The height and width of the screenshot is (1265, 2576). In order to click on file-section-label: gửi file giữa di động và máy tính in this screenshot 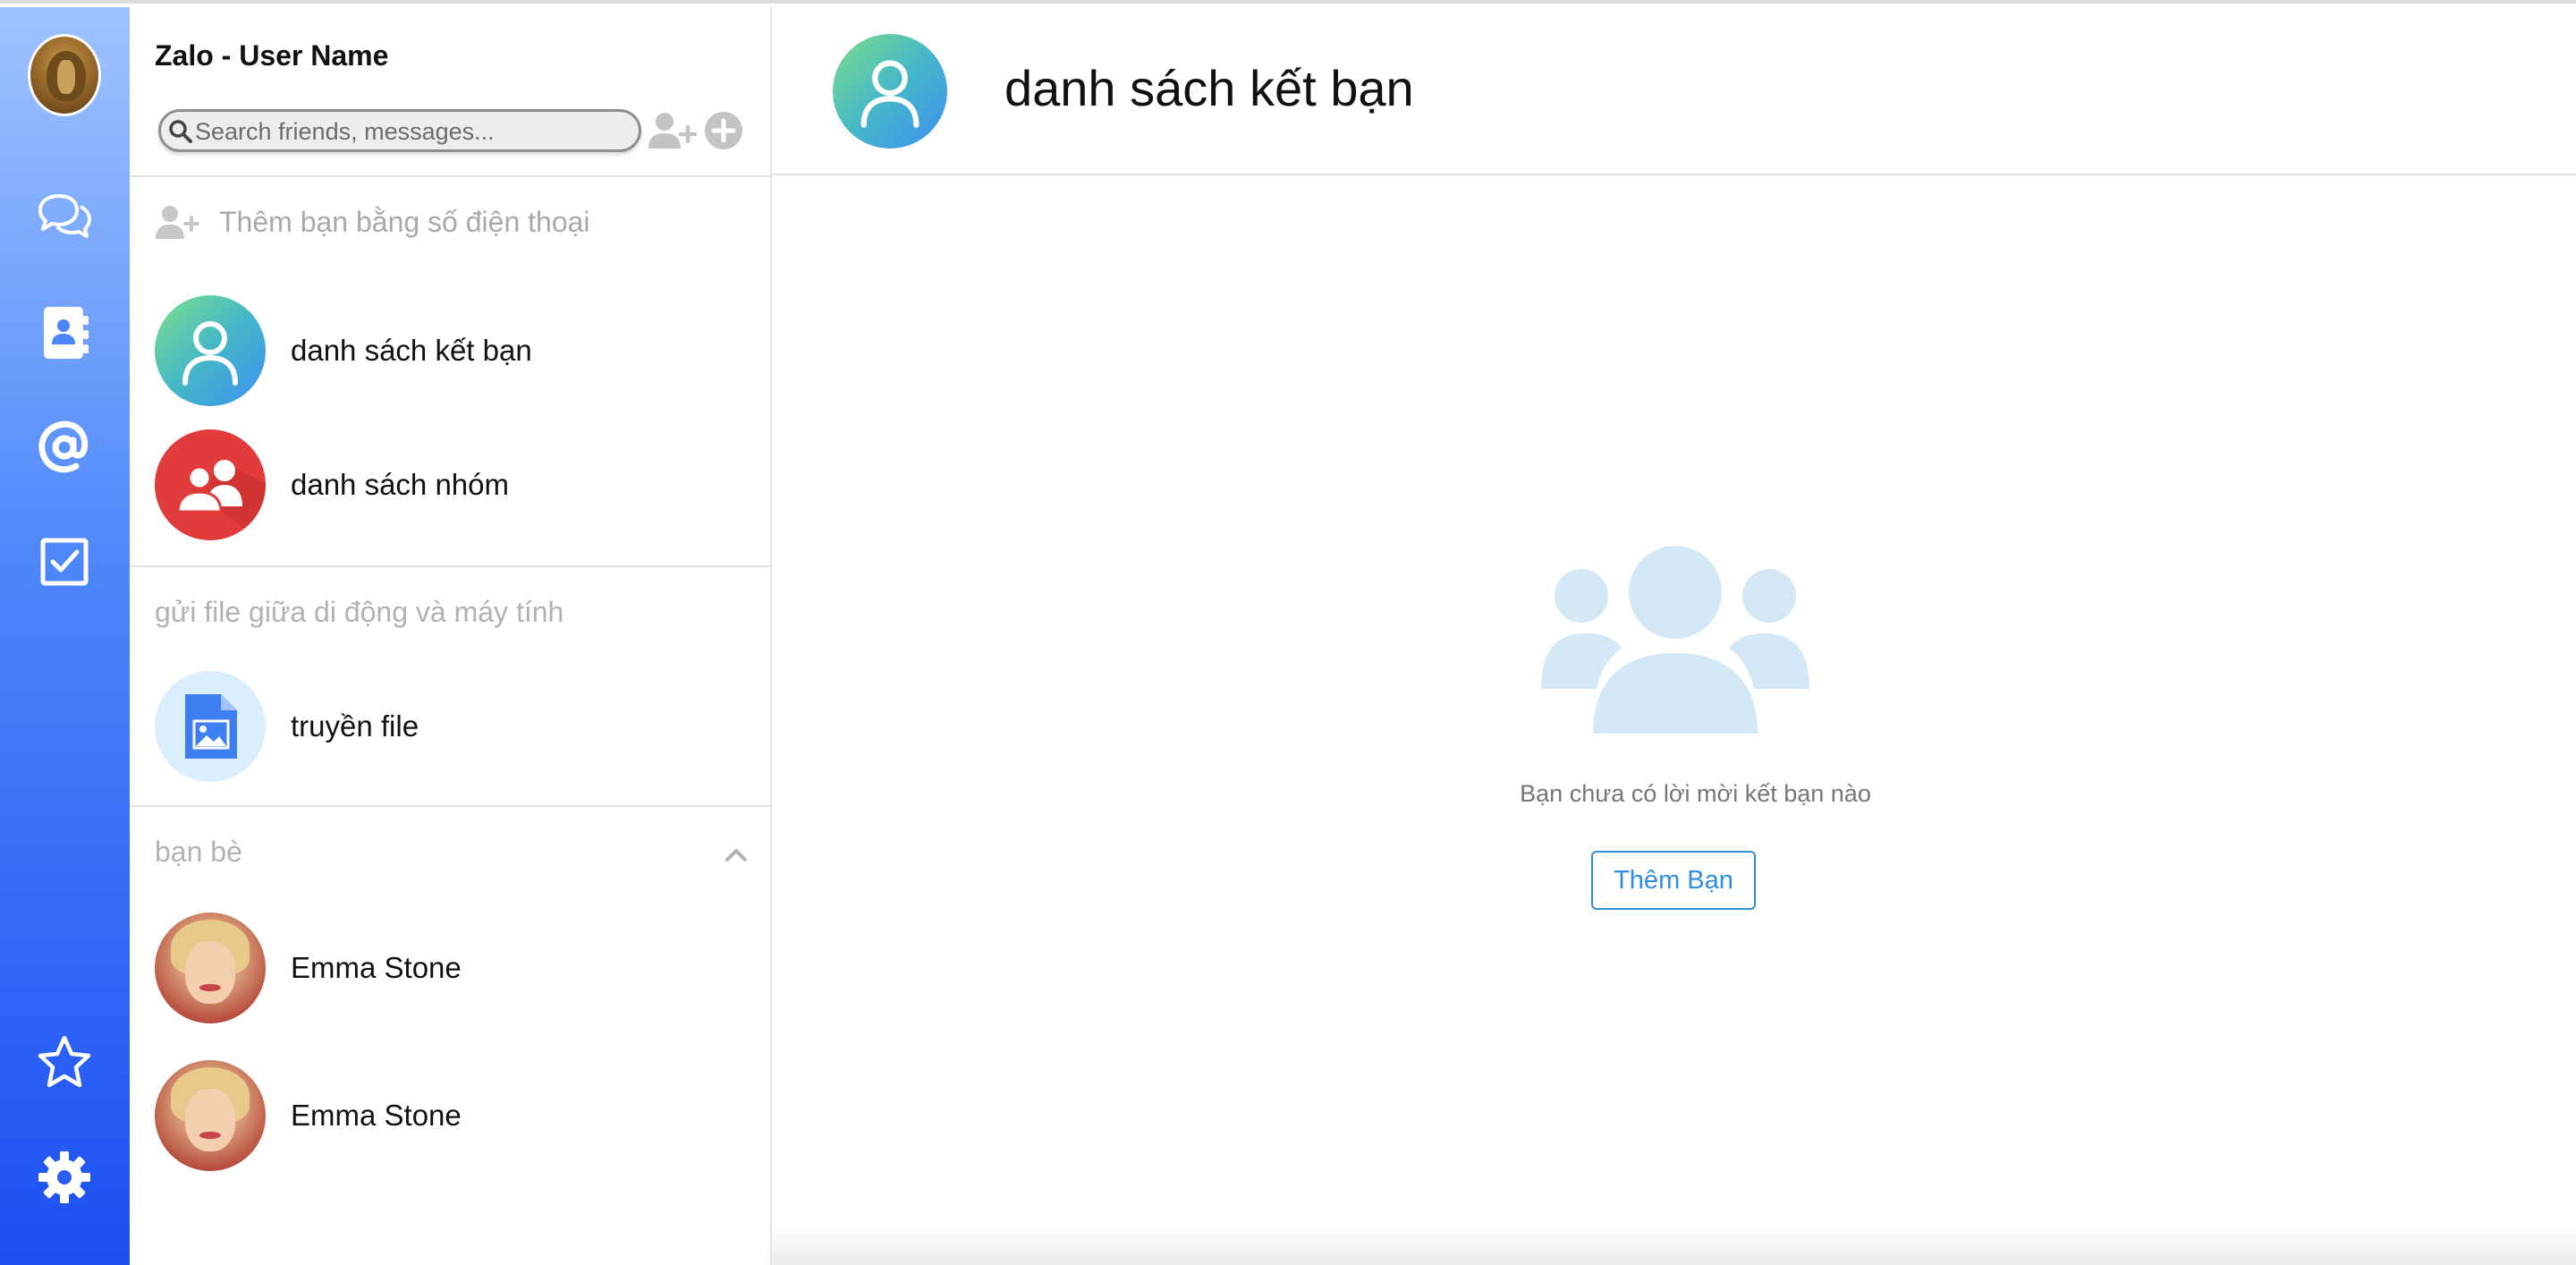, I will do `click(359, 612)`.